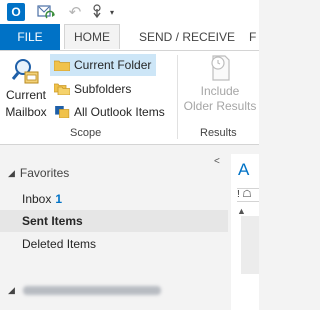 Image resolution: width=320 pixels, height=310 pixels. Describe the element at coordinates (220, 68) in the screenshot. I see `clock-document-icon` at that location.